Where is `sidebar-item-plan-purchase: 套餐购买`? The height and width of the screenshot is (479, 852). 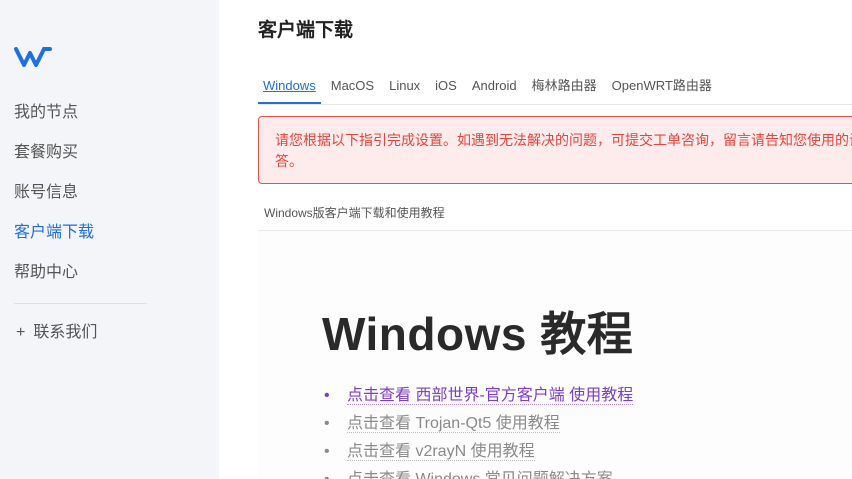
sidebar-item-plan-purchase: 套餐购买 is located at coordinates (109, 153).